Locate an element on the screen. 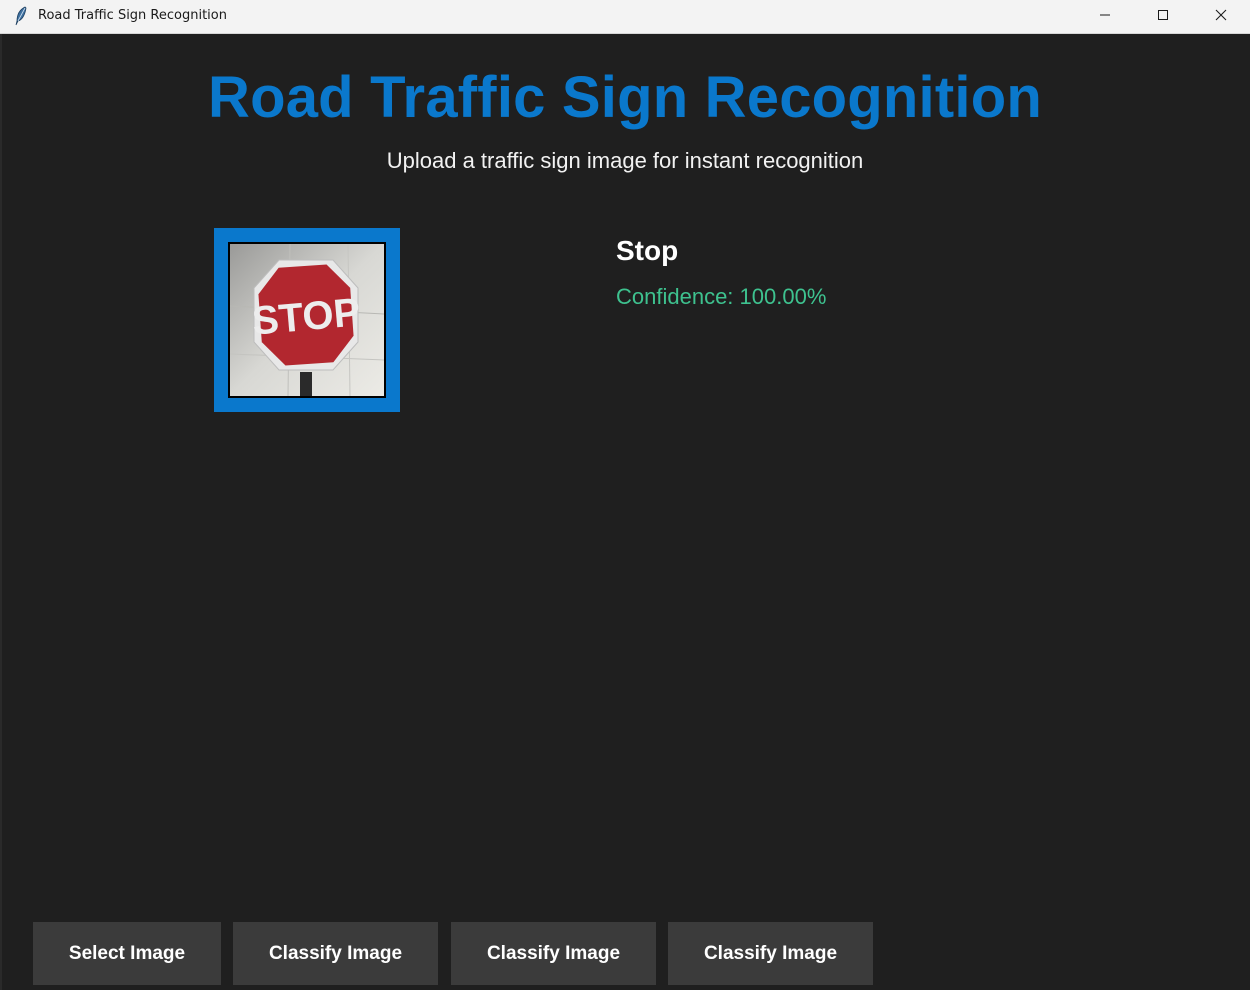  page-title: Road Traffic Sign Recognition is located at coordinates (625, 97).